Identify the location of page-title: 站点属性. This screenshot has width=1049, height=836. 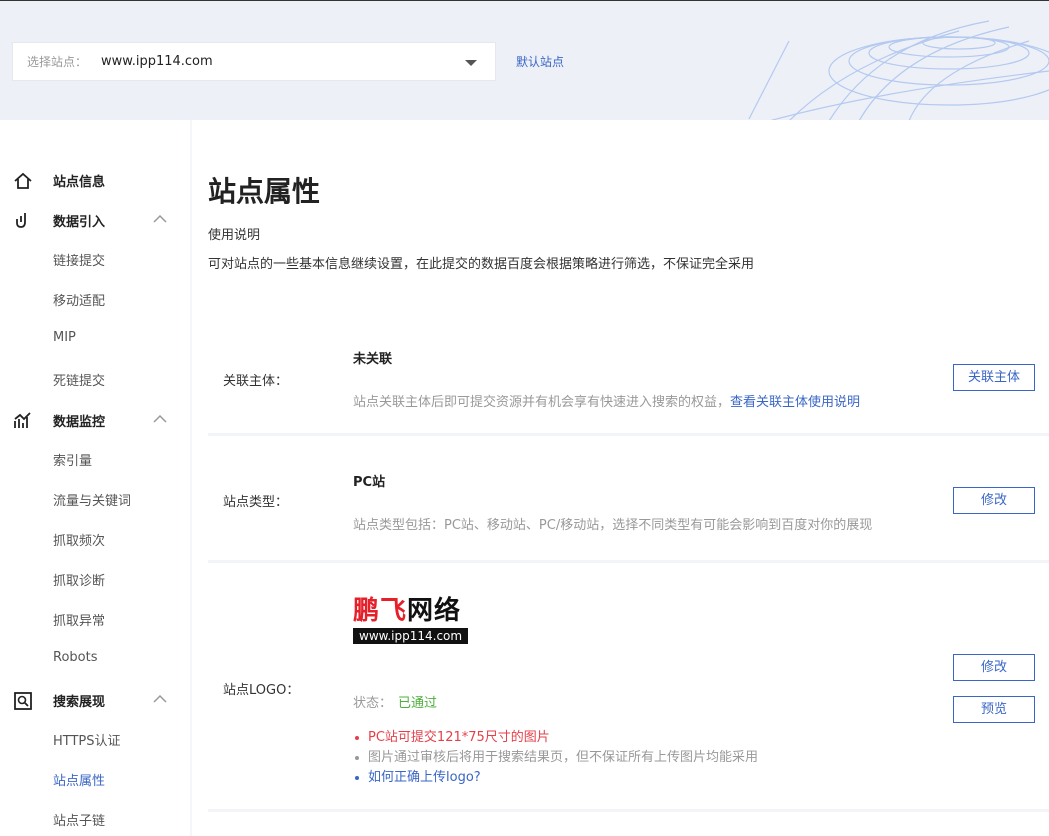
(264, 191).